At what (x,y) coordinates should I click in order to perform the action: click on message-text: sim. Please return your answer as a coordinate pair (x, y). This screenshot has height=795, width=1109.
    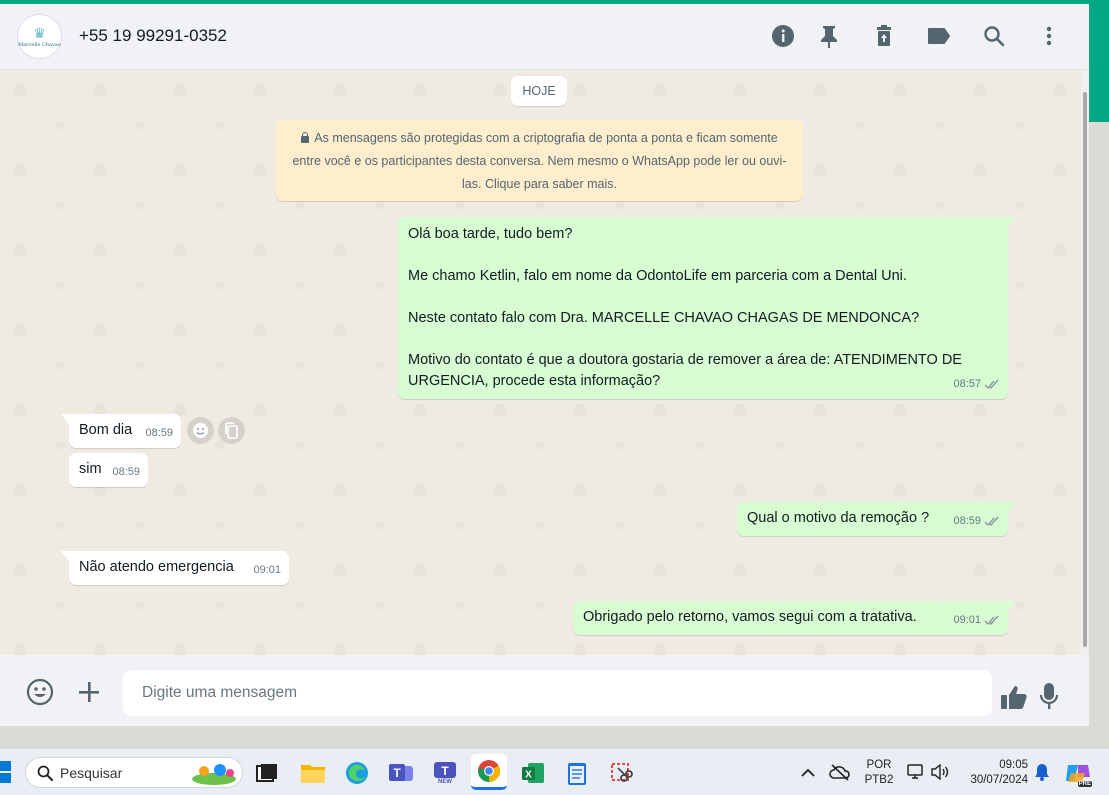
    Looking at the image, I should click on (90, 469).